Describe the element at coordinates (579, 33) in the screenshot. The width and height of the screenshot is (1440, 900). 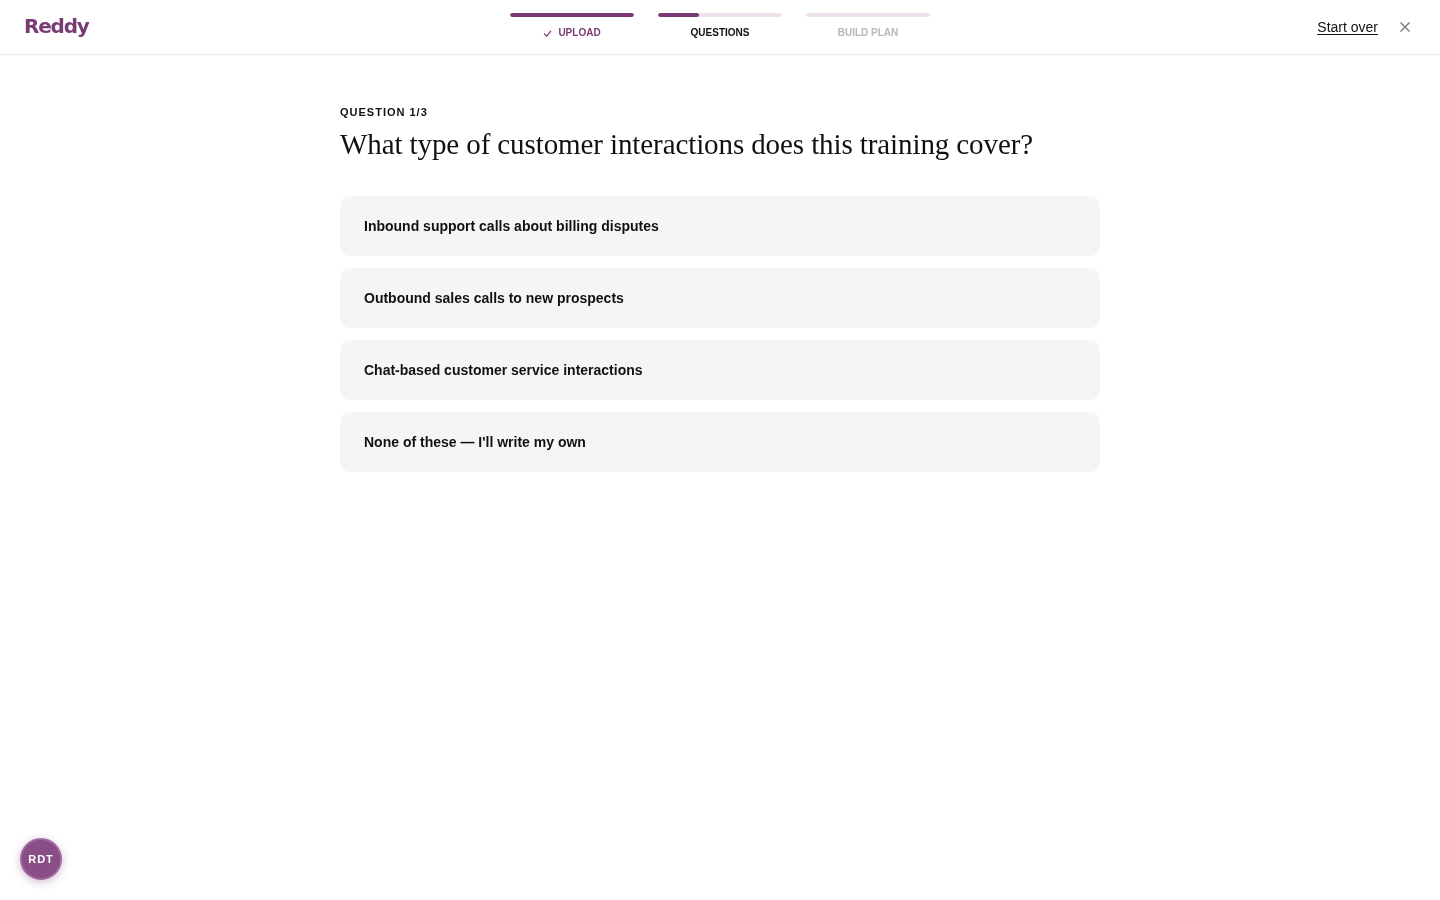
I see `step-label: UPLOAD` at that location.